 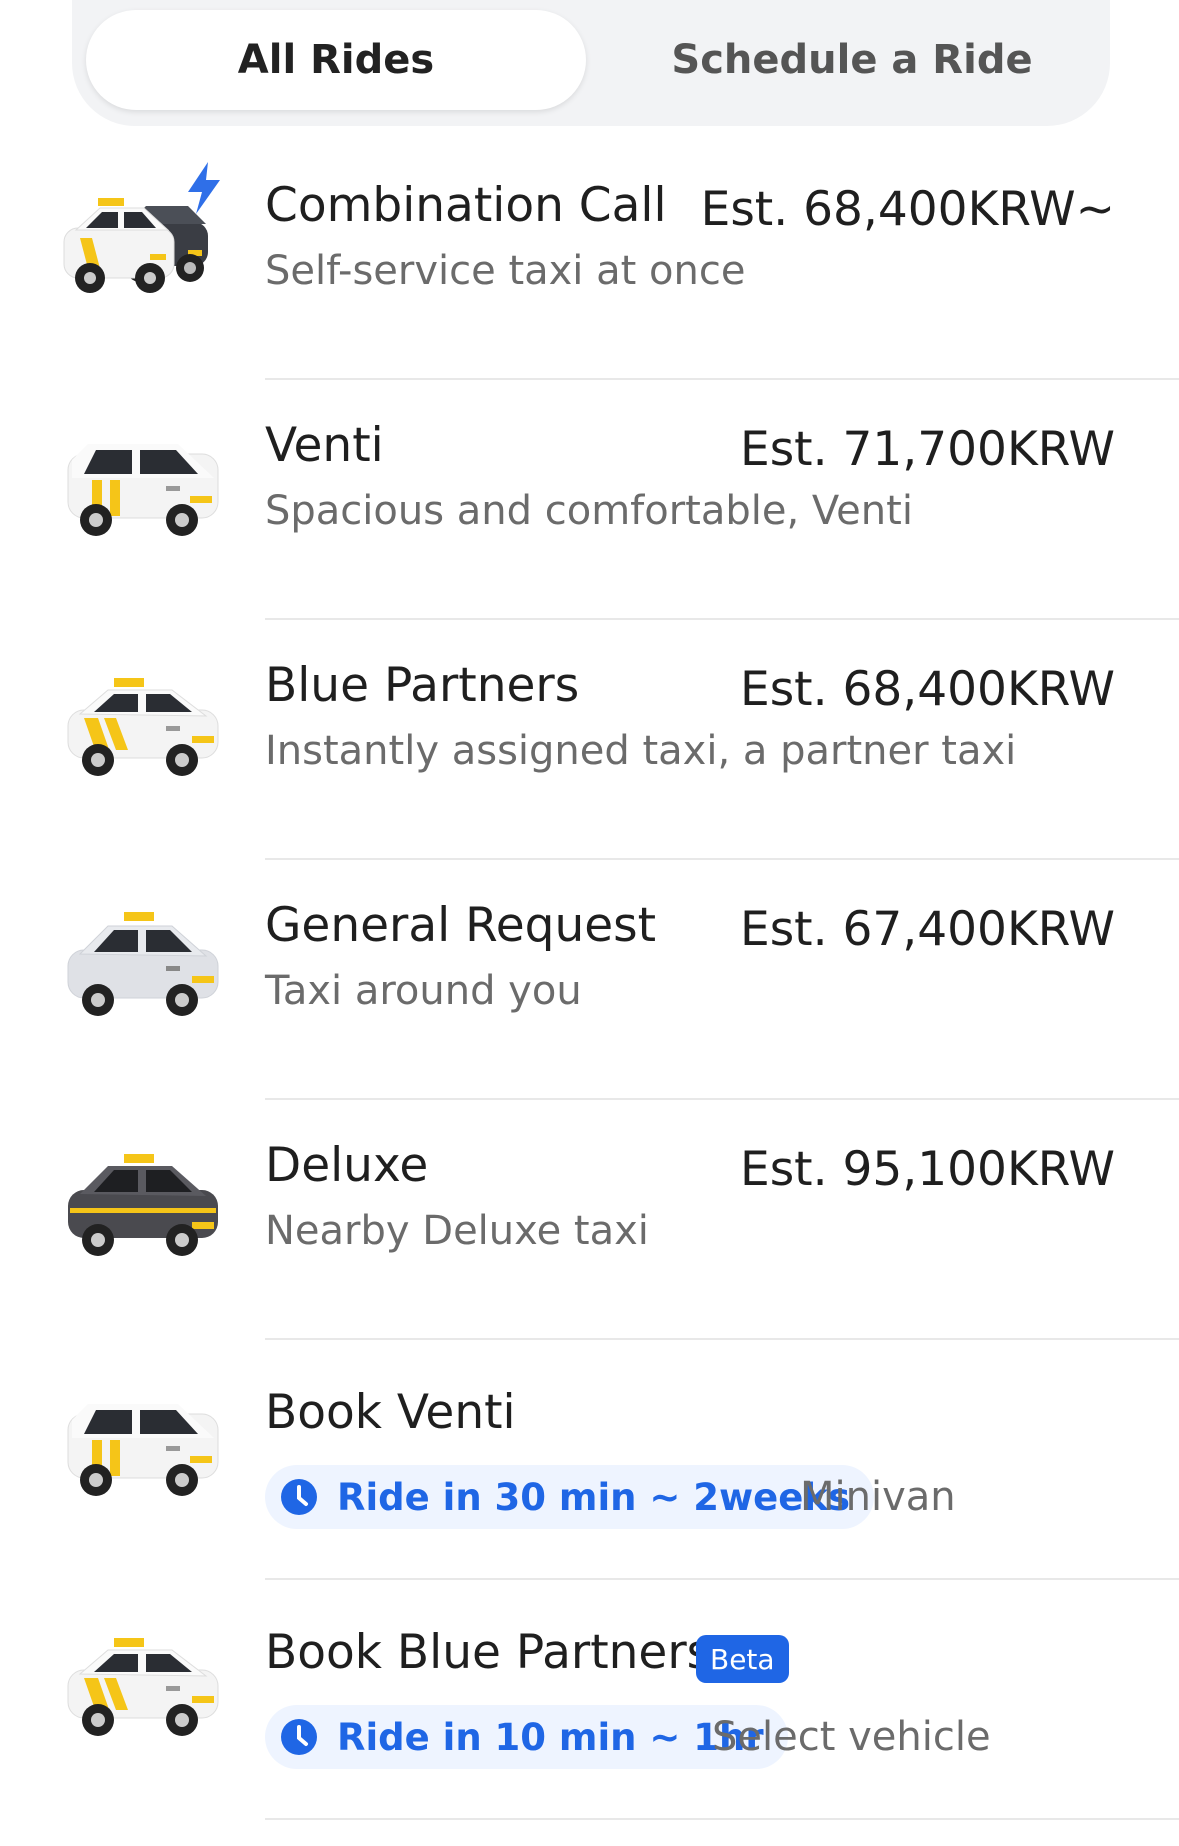 What do you see at coordinates (907, 209) in the screenshot?
I see `ride-price: Est. 68,400KRW~` at bounding box center [907, 209].